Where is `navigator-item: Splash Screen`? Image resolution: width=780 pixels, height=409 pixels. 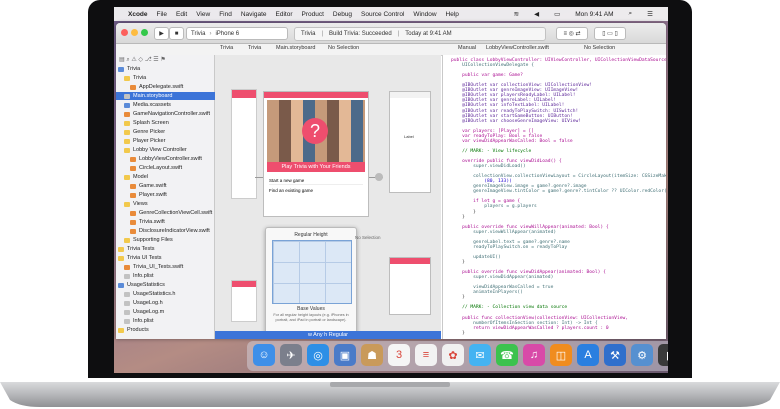
navigator-item: Splash Screen is located at coordinates (169, 123).